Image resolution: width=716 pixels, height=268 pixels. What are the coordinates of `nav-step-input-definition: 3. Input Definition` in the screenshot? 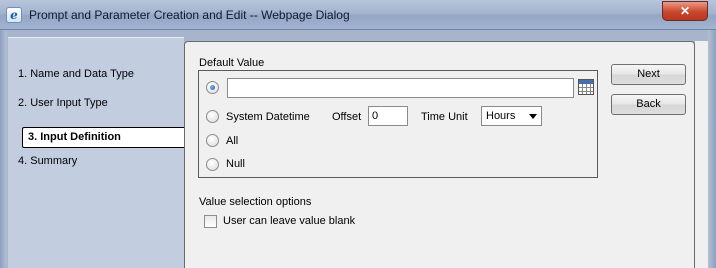 It's located at (104, 137).